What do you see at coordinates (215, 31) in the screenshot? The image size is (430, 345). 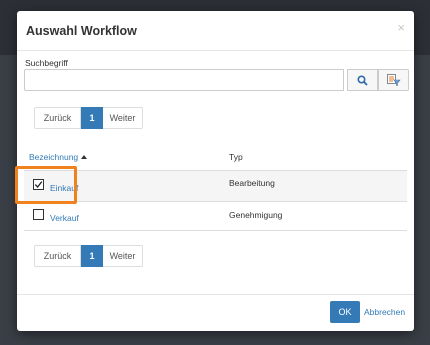 I see `dialog-header: Auswahl Workflow ×` at bounding box center [215, 31].